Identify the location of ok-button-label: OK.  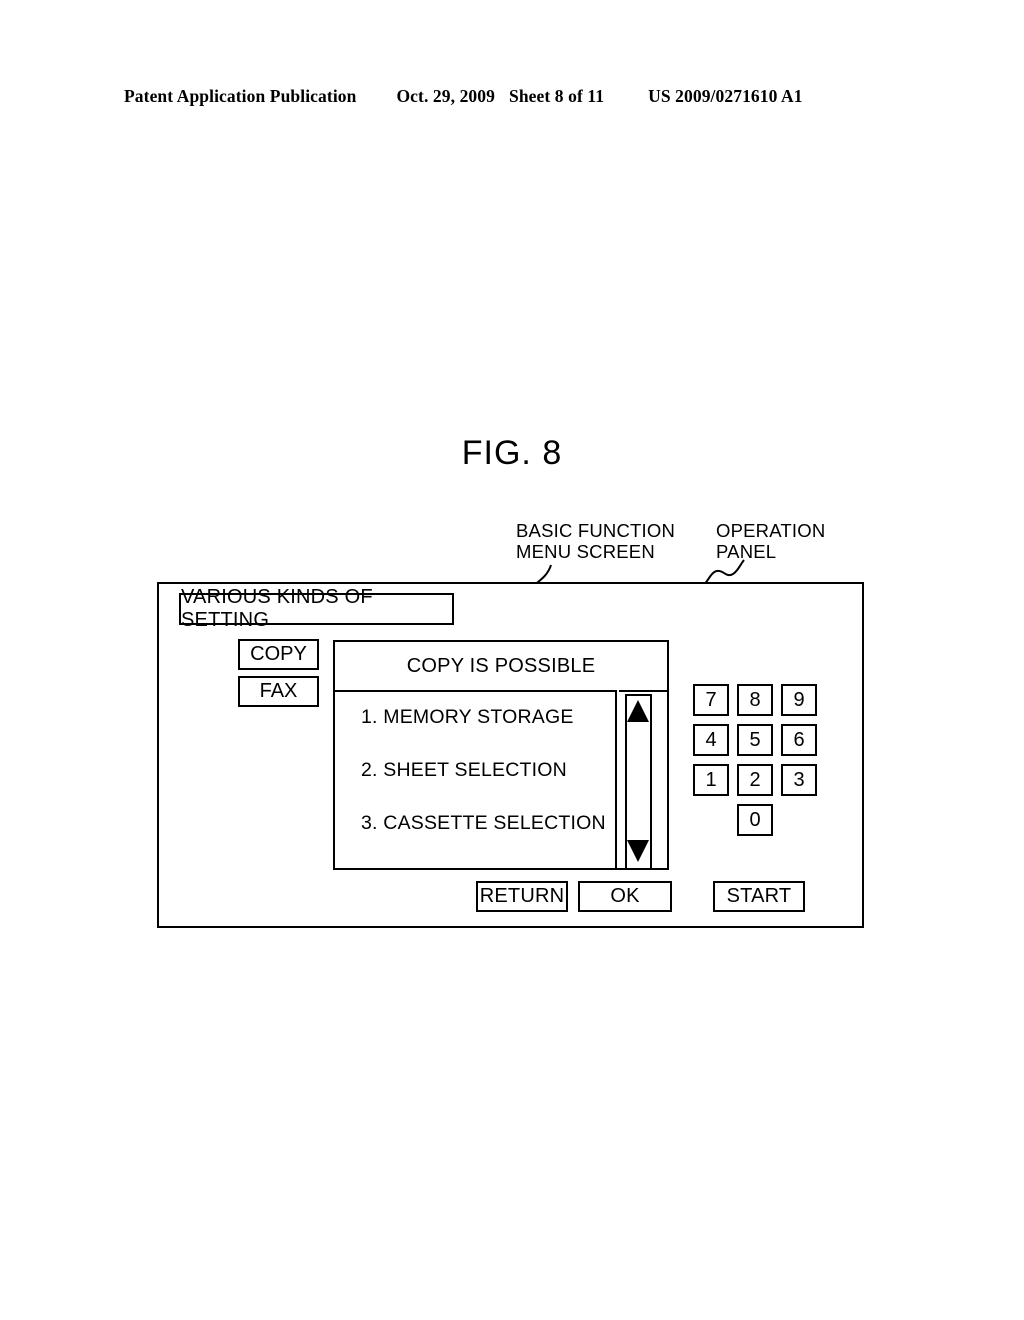
(625, 896).